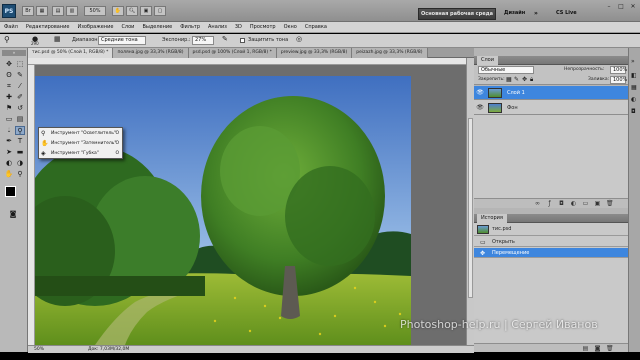  I want to click on history-item-move: ✥ Перемещение, so click(551, 253).